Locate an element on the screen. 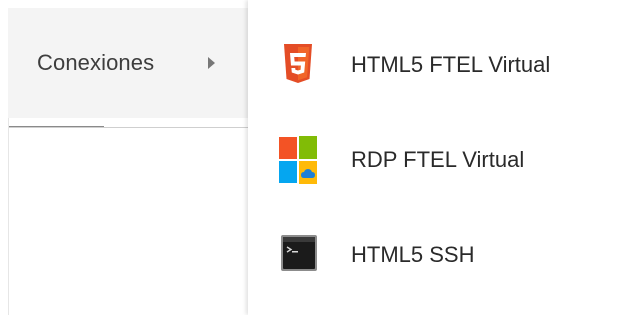 Image resolution: width=625 pixels, height=315 pixels. html5-icon is located at coordinates (298, 63).